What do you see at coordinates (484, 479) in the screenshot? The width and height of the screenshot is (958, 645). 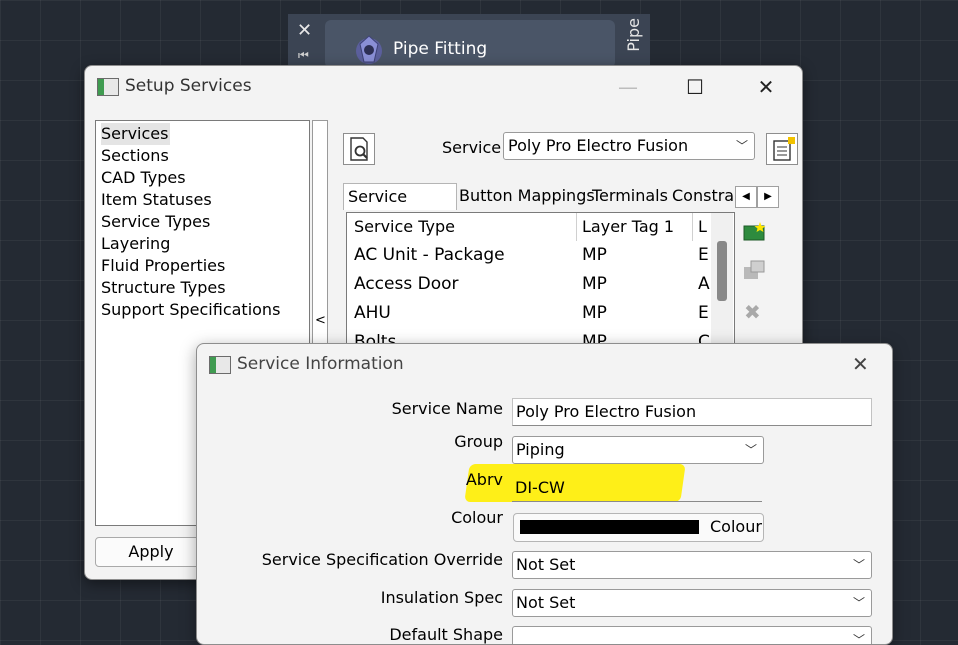 I see `abrv-label: Abrv` at bounding box center [484, 479].